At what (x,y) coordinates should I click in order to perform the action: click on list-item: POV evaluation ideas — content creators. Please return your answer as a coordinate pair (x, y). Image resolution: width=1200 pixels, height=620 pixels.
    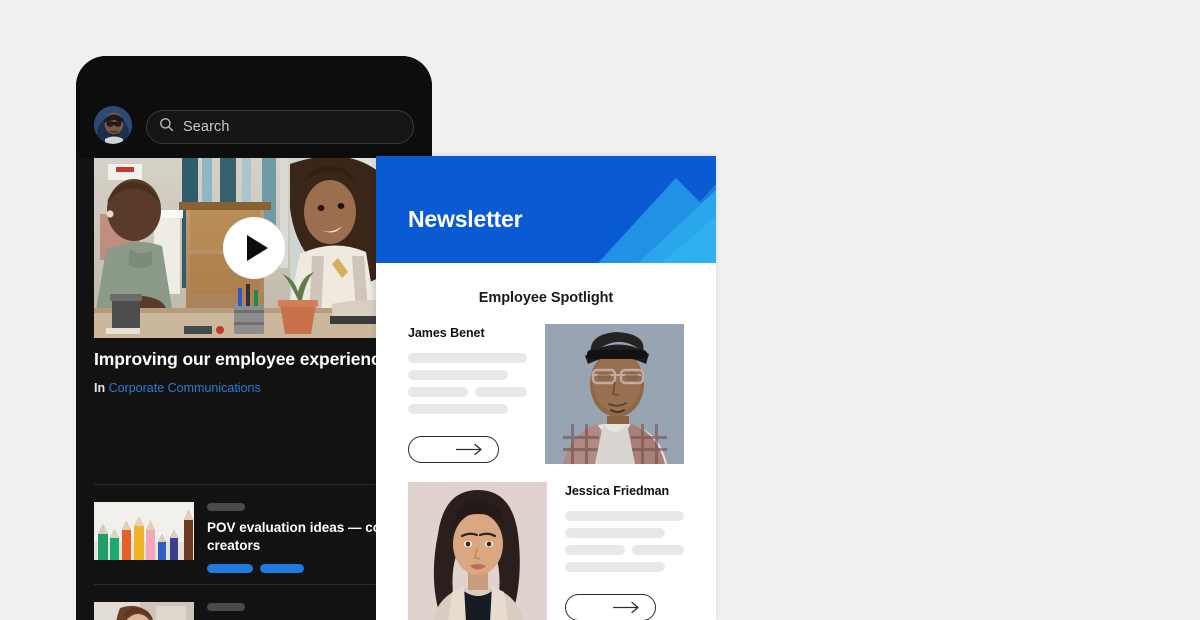
    Looking at the image, I should click on (254, 537).